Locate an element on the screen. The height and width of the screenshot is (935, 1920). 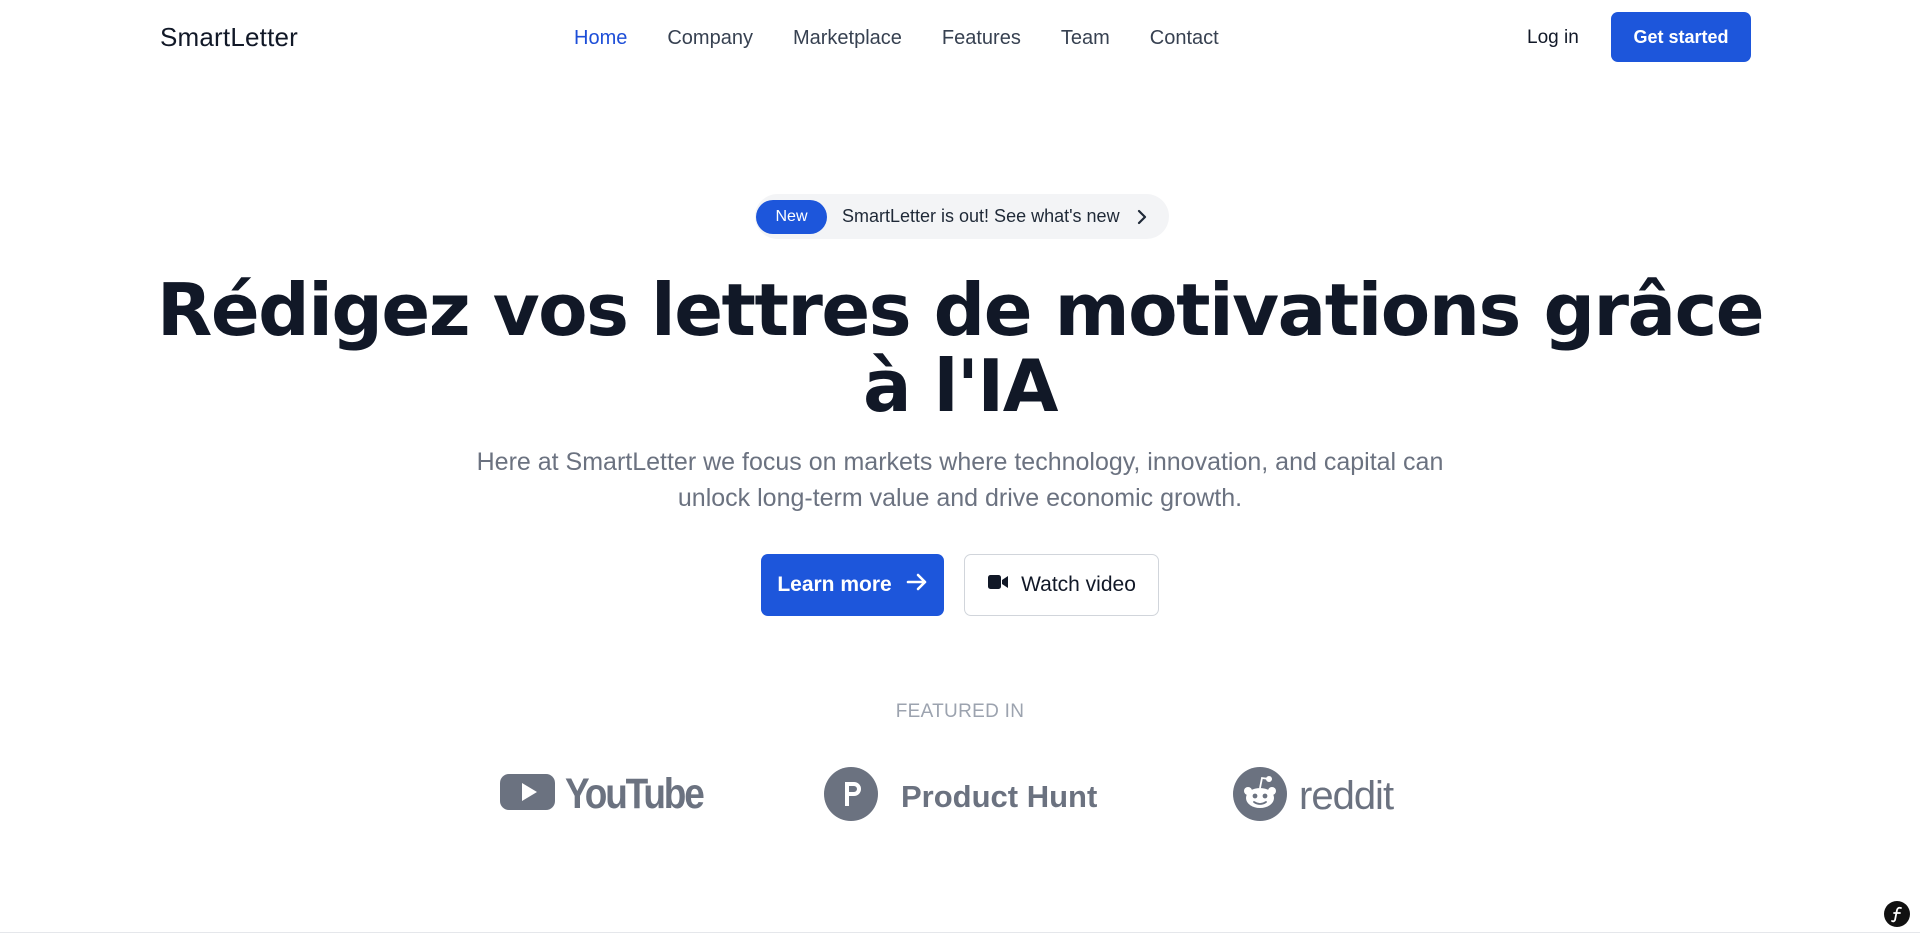
learn-more-label: Learn more is located at coordinates (834, 584).